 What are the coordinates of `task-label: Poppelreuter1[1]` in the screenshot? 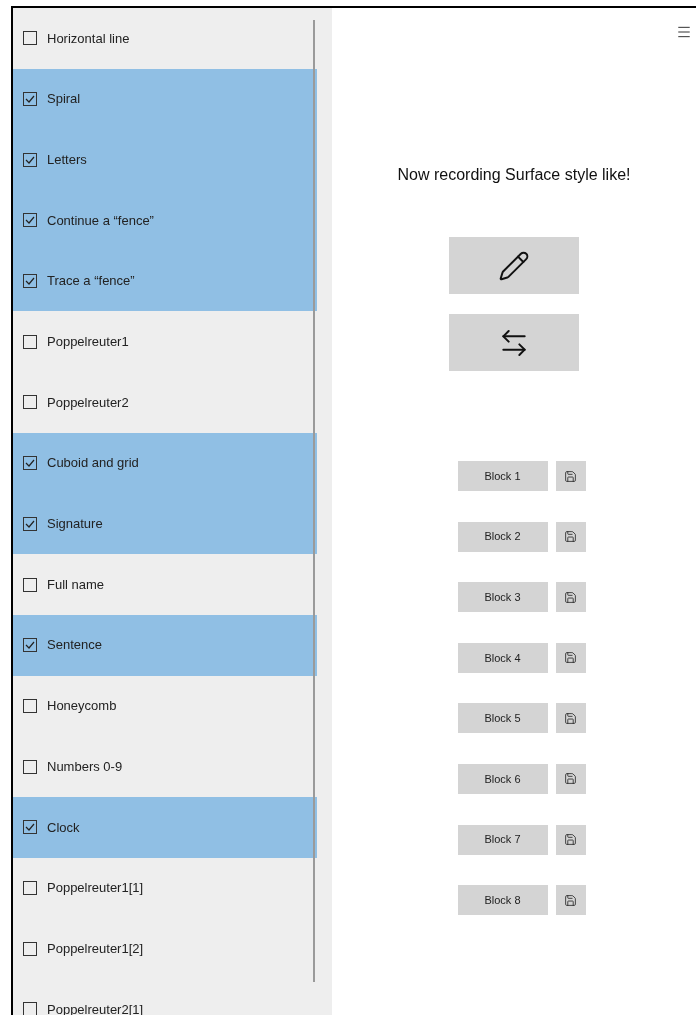 It's located at (95, 888).